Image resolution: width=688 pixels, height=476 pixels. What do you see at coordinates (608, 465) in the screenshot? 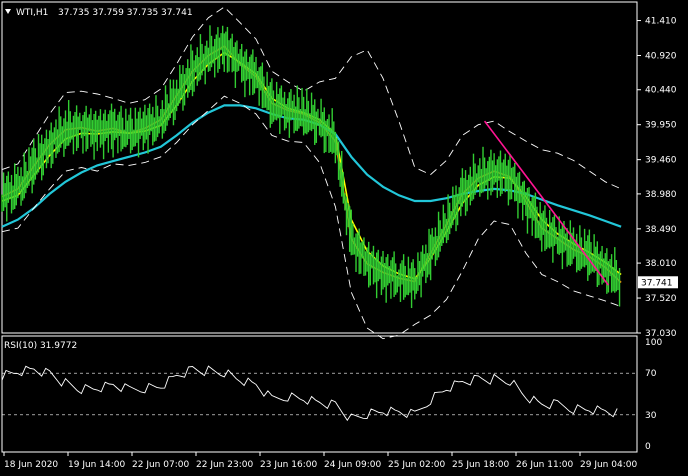
I see `x-tick-label: 29 Jun 04:00` at bounding box center [608, 465].